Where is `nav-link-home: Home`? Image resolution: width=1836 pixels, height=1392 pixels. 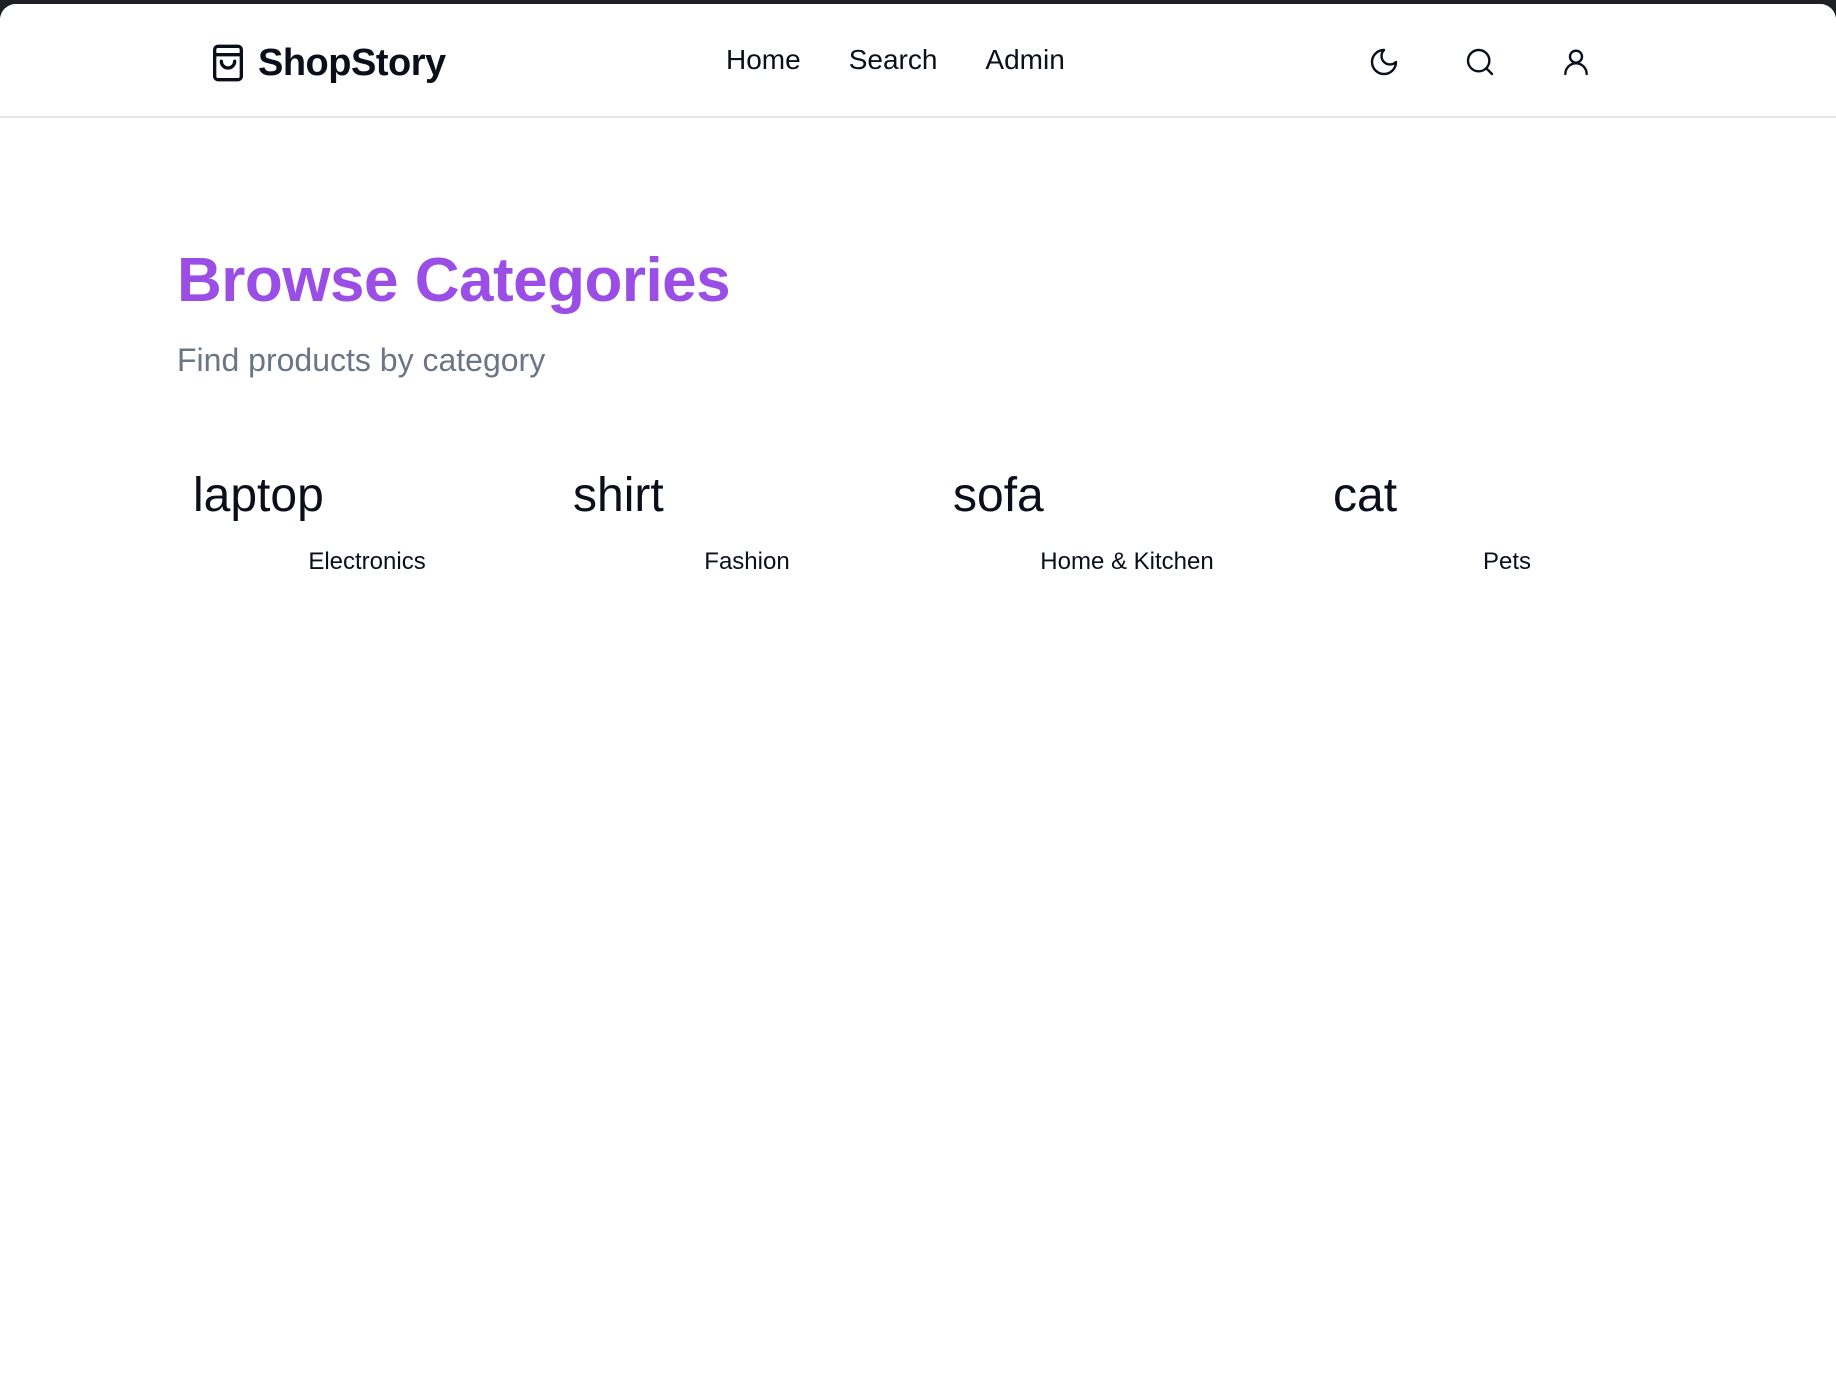 nav-link-home: Home is located at coordinates (763, 60).